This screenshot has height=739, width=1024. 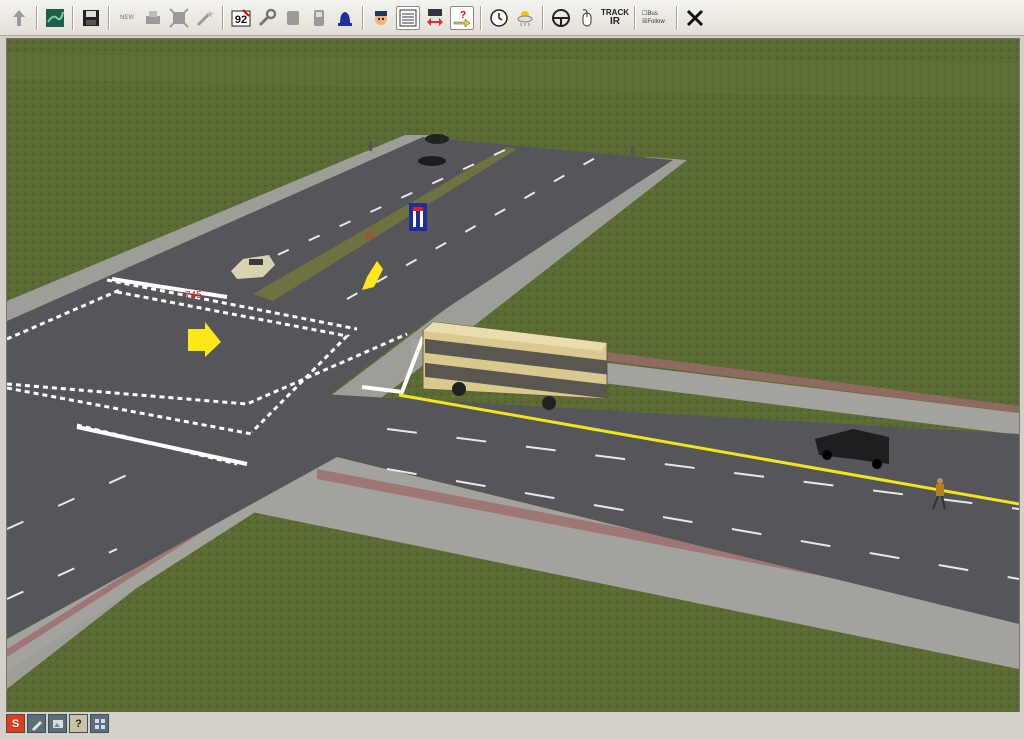 What do you see at coordinates (512, 18) in the screenshot?
I see `main-toolbar: NEW 92 ? TRACK IR ☐Bus ☒Follow` at bounding box center [512, 18].